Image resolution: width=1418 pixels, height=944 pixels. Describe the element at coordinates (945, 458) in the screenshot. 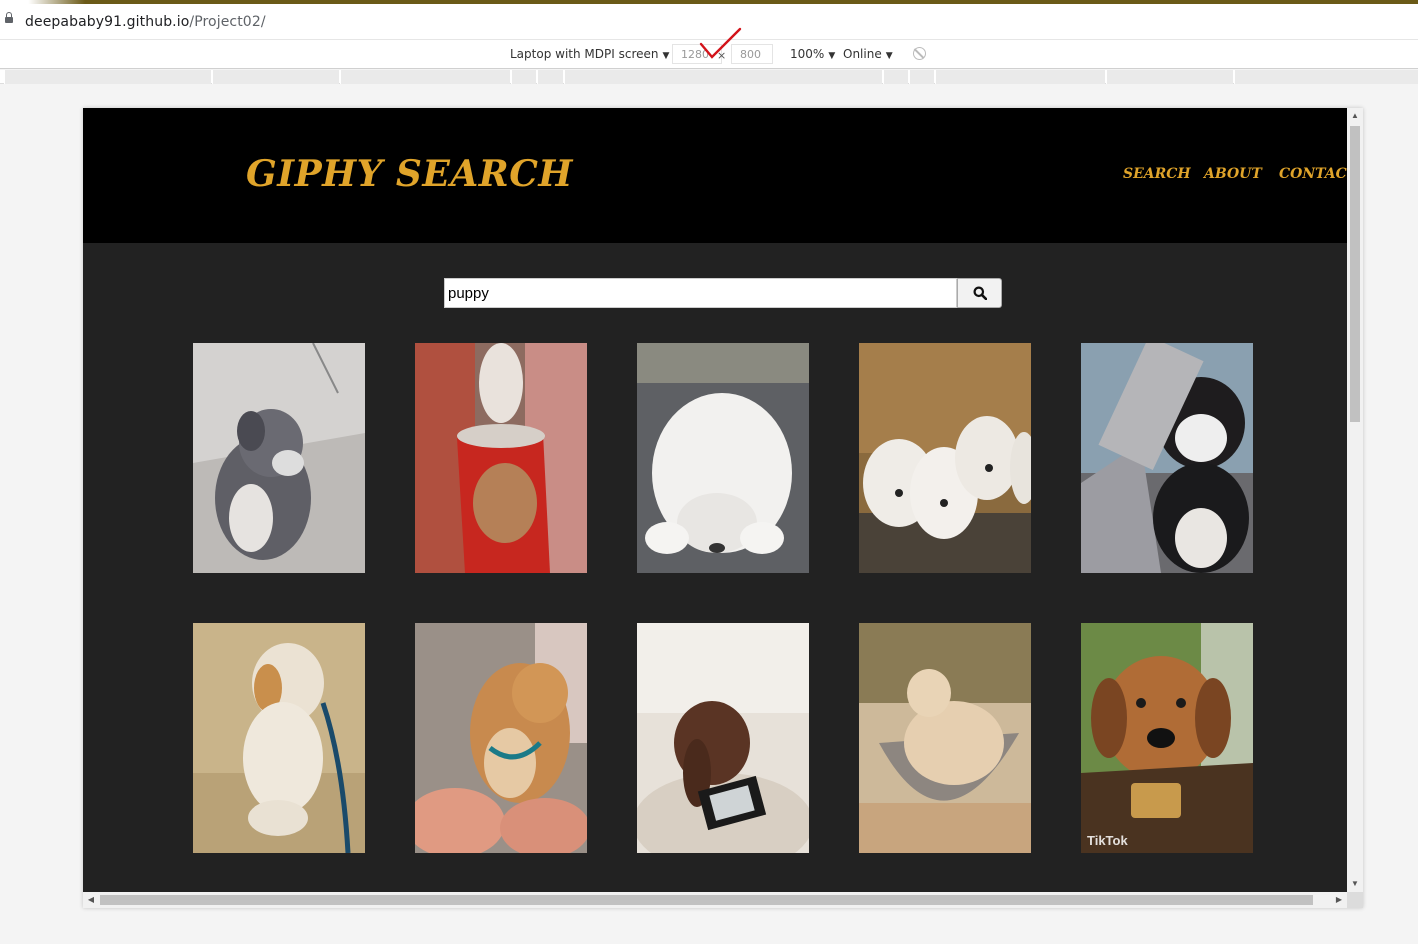

I see `gif-three-white-puppies` at that location.